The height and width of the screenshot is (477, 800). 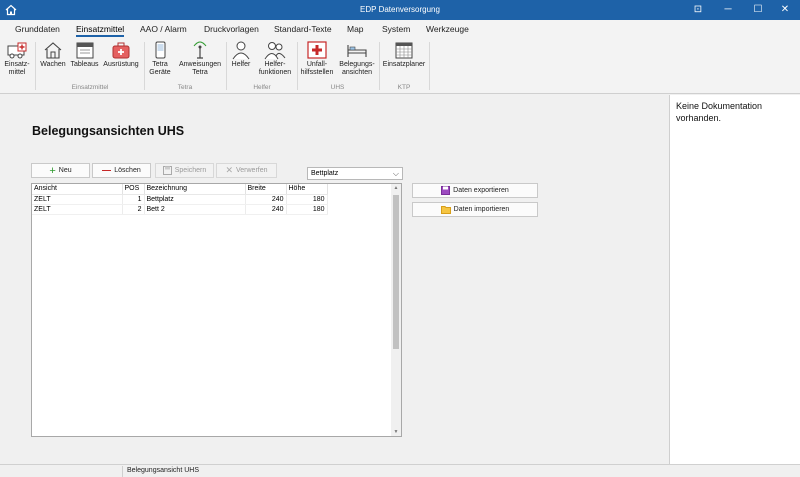 I want to click on ribbon-button-label: Wachen, so click(x=53, y=64).